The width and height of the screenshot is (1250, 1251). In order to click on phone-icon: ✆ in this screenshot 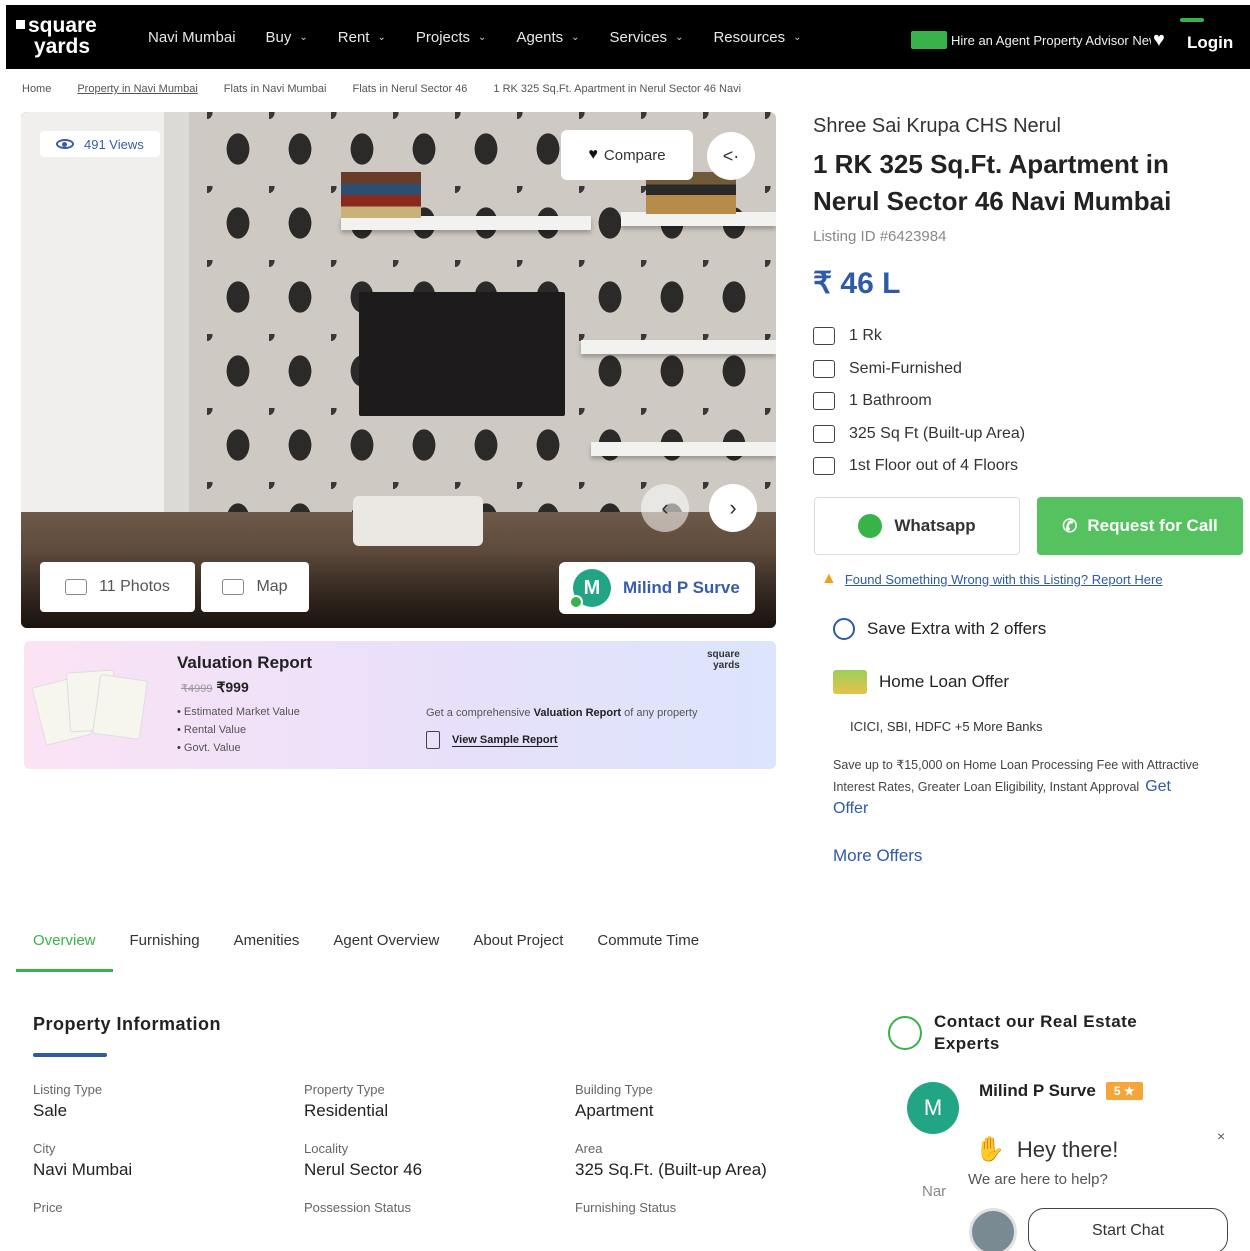, I will do `click(1070, 525)`.